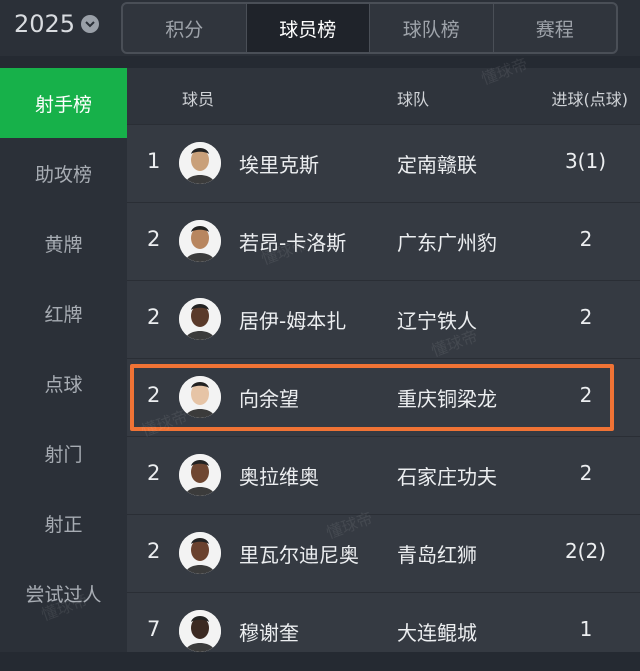  What do you see at coordinates (185, 28) in the screenshot?
I see `tab-standings: 积分` at bounding box center [185, 28].